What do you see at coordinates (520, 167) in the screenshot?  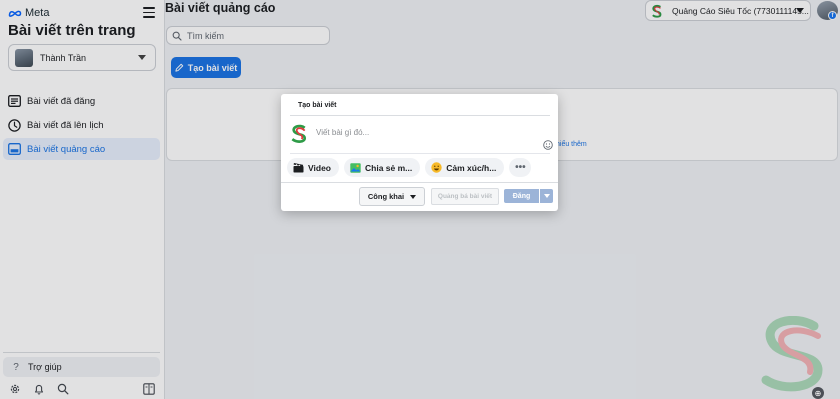 I see `more-options-button: •••` at bounding box center [520, 167].